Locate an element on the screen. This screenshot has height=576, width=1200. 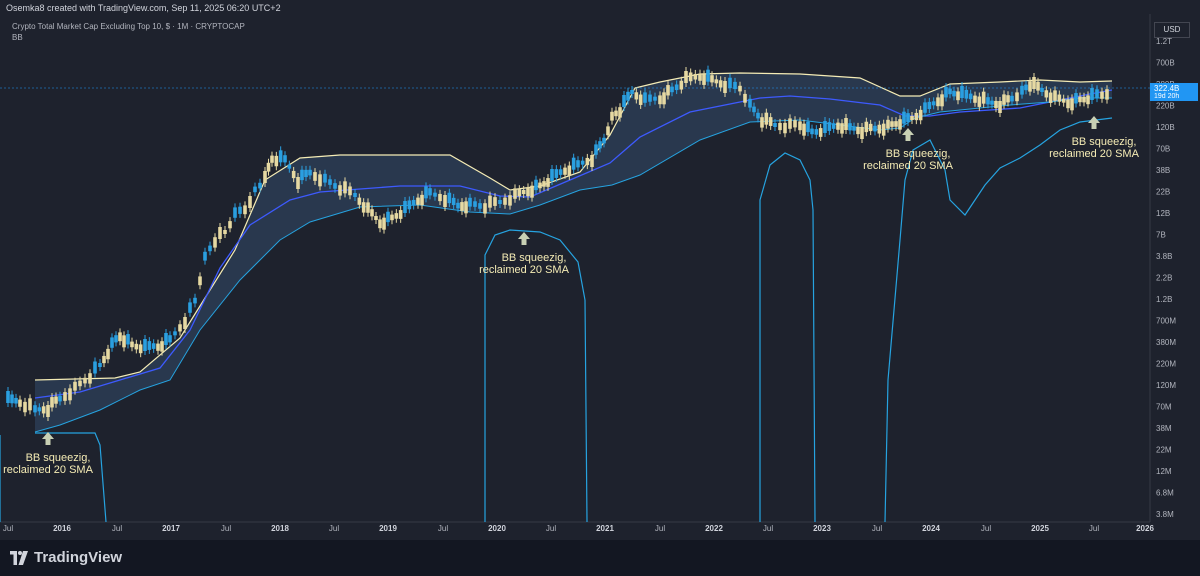
footer-bar: TradingView is located at coordinates (600, 558).